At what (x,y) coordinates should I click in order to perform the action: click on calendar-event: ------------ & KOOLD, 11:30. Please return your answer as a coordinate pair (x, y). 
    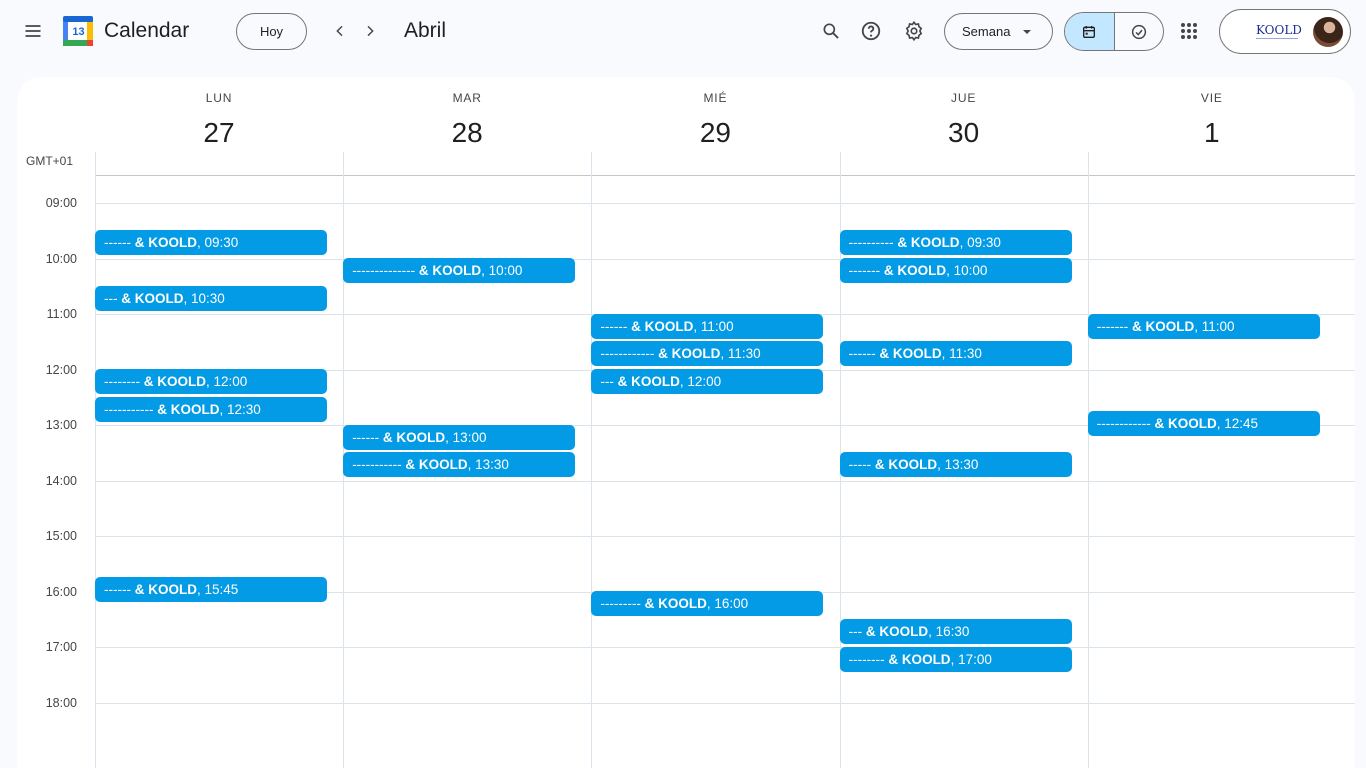
    Looking at the image, I should click on (707, 354).